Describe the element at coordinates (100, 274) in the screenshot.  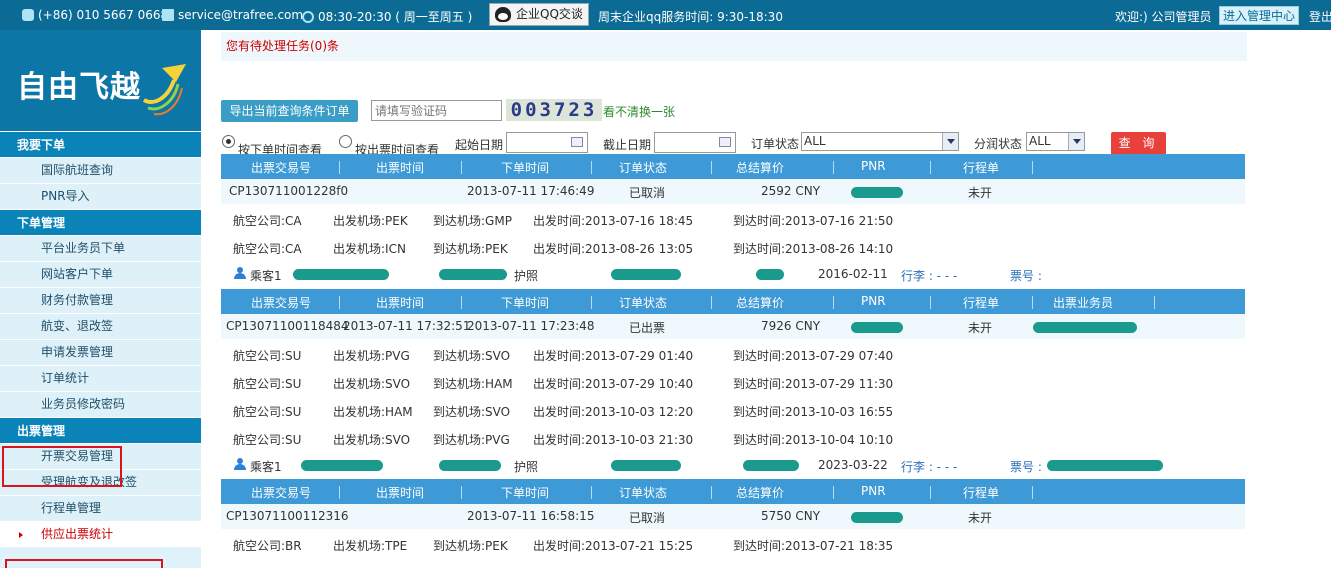
I see `sidebar-item: 网站客户下单` at that location.